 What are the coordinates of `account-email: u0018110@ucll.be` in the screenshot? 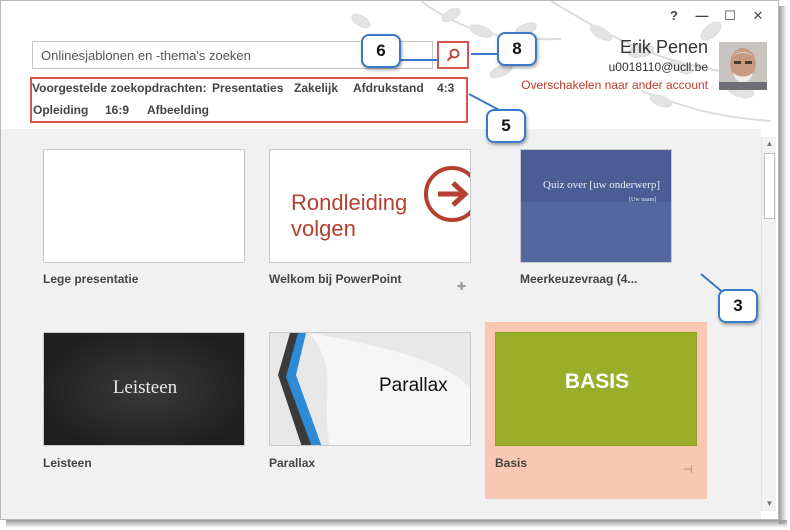 It's located at (658, 67).